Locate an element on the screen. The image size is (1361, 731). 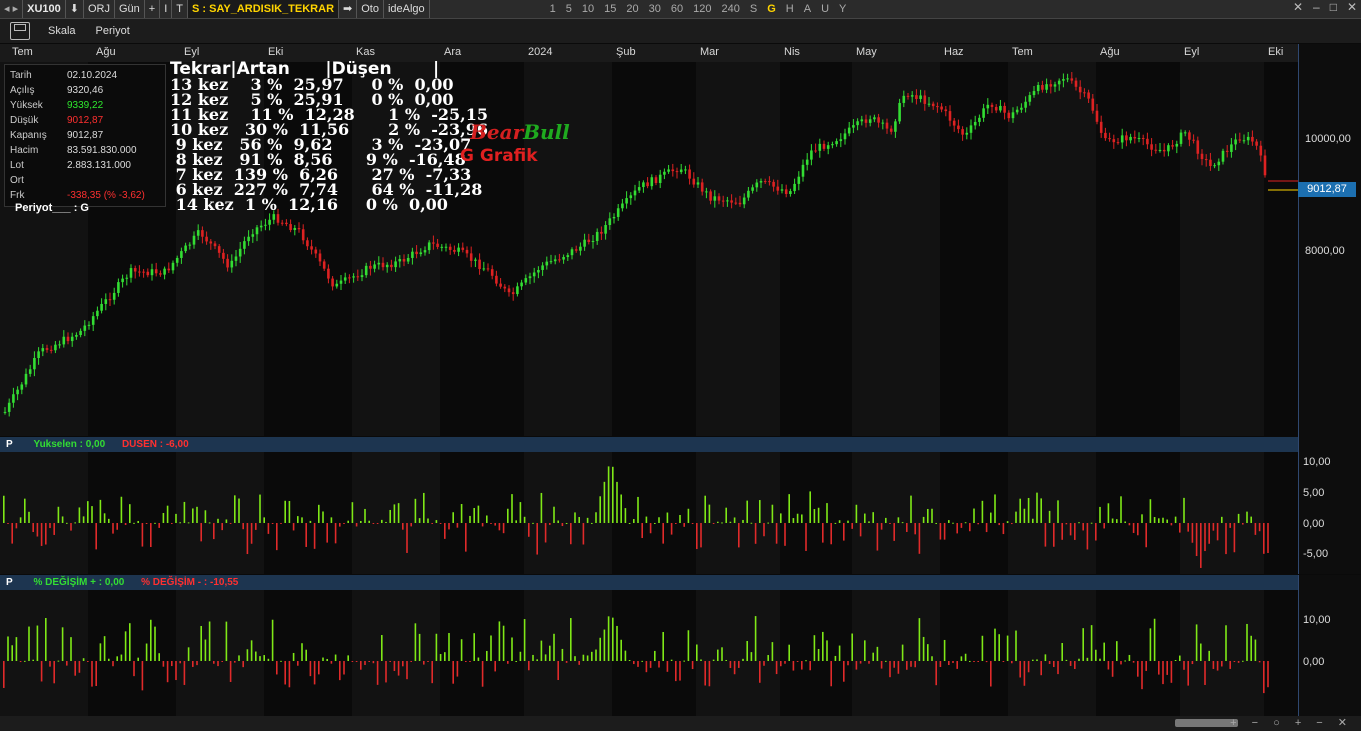
orj-button: ORJ is located at coordinates (99, 9).